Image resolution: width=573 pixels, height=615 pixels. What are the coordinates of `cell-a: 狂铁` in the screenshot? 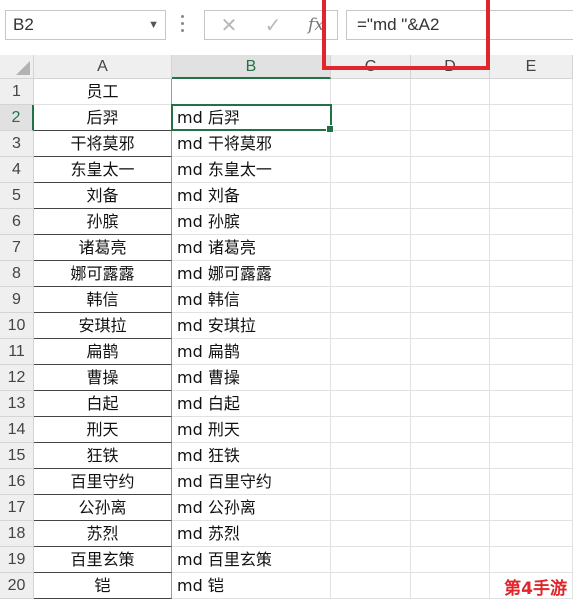 It's located at (103, 456).